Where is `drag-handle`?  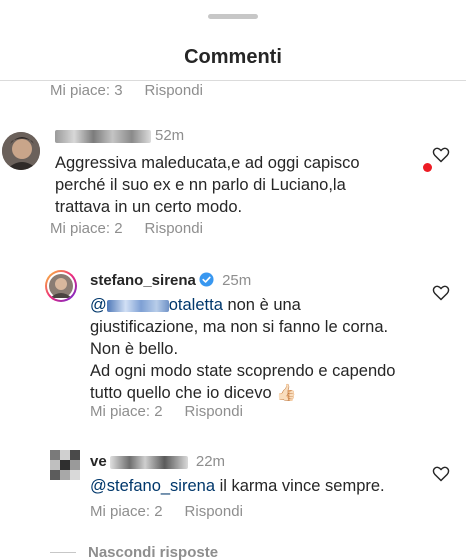
drag-handle is located at coordinates (233, 16).